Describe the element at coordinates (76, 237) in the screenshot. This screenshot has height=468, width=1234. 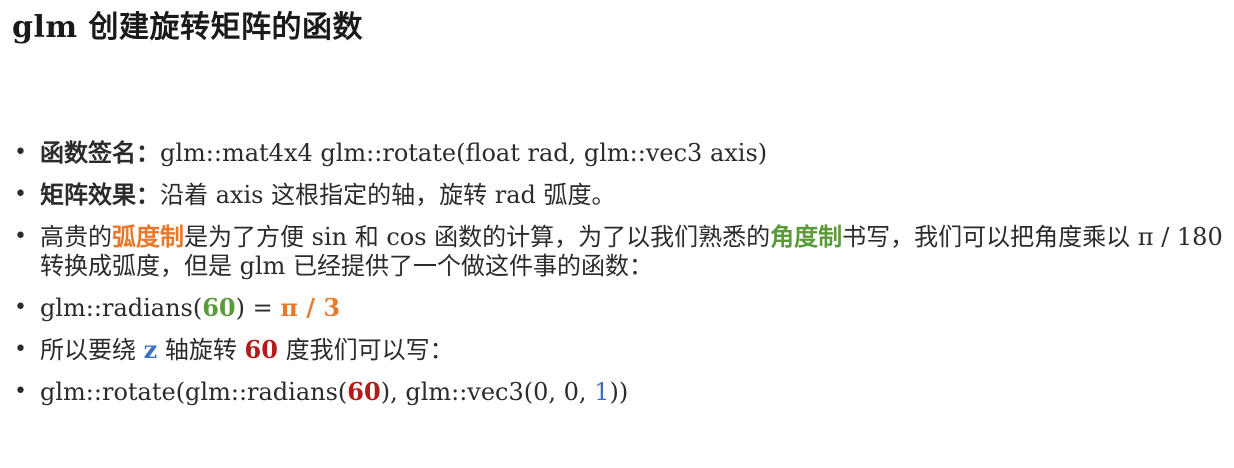
I see `text-segment: 高贵的` at that location.